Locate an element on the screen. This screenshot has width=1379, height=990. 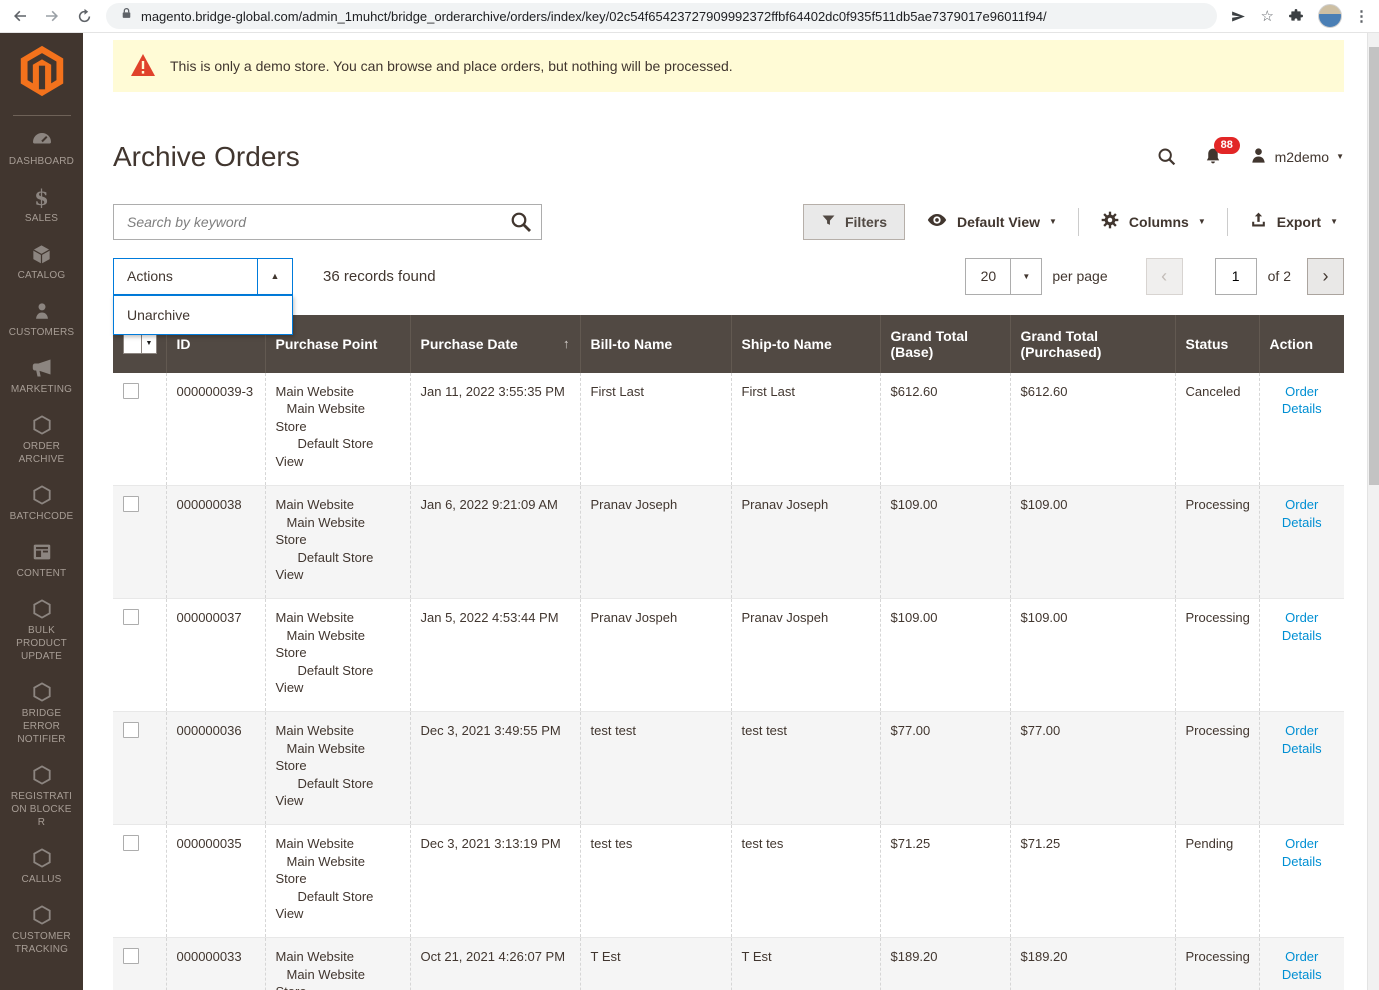
sidebar-item-dashboard: DASHBOARD is located at coordinates (42, 148).